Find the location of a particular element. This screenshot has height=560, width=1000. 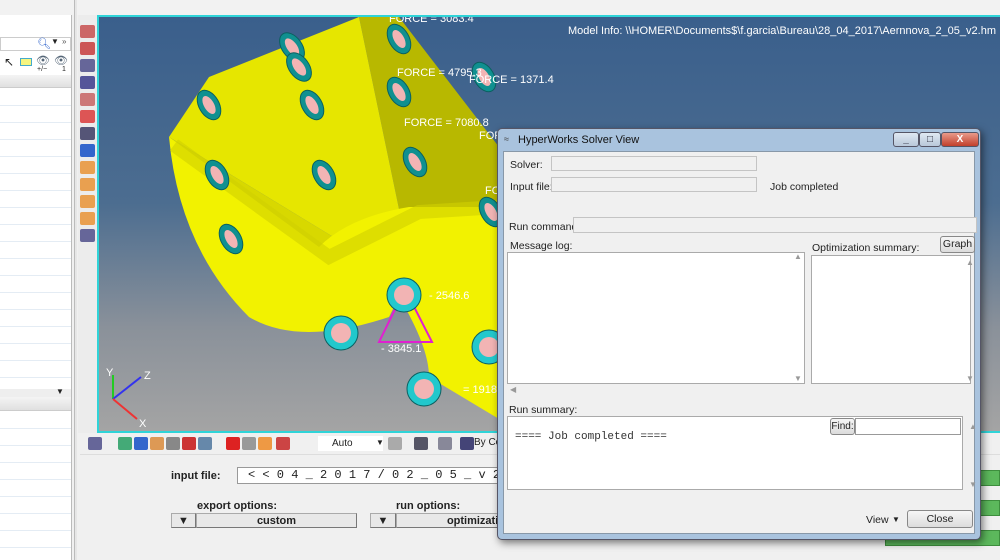

find-button: Find: is located at coordinates (842, 426).